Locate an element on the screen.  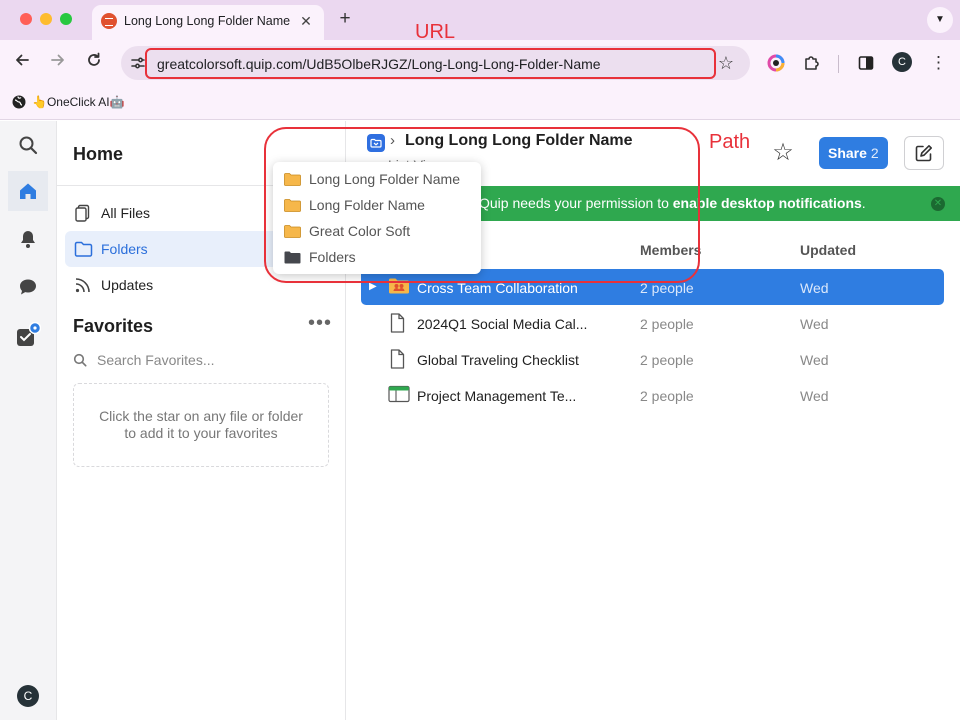
profile-avatar: C is located at coordinates (902, 62).